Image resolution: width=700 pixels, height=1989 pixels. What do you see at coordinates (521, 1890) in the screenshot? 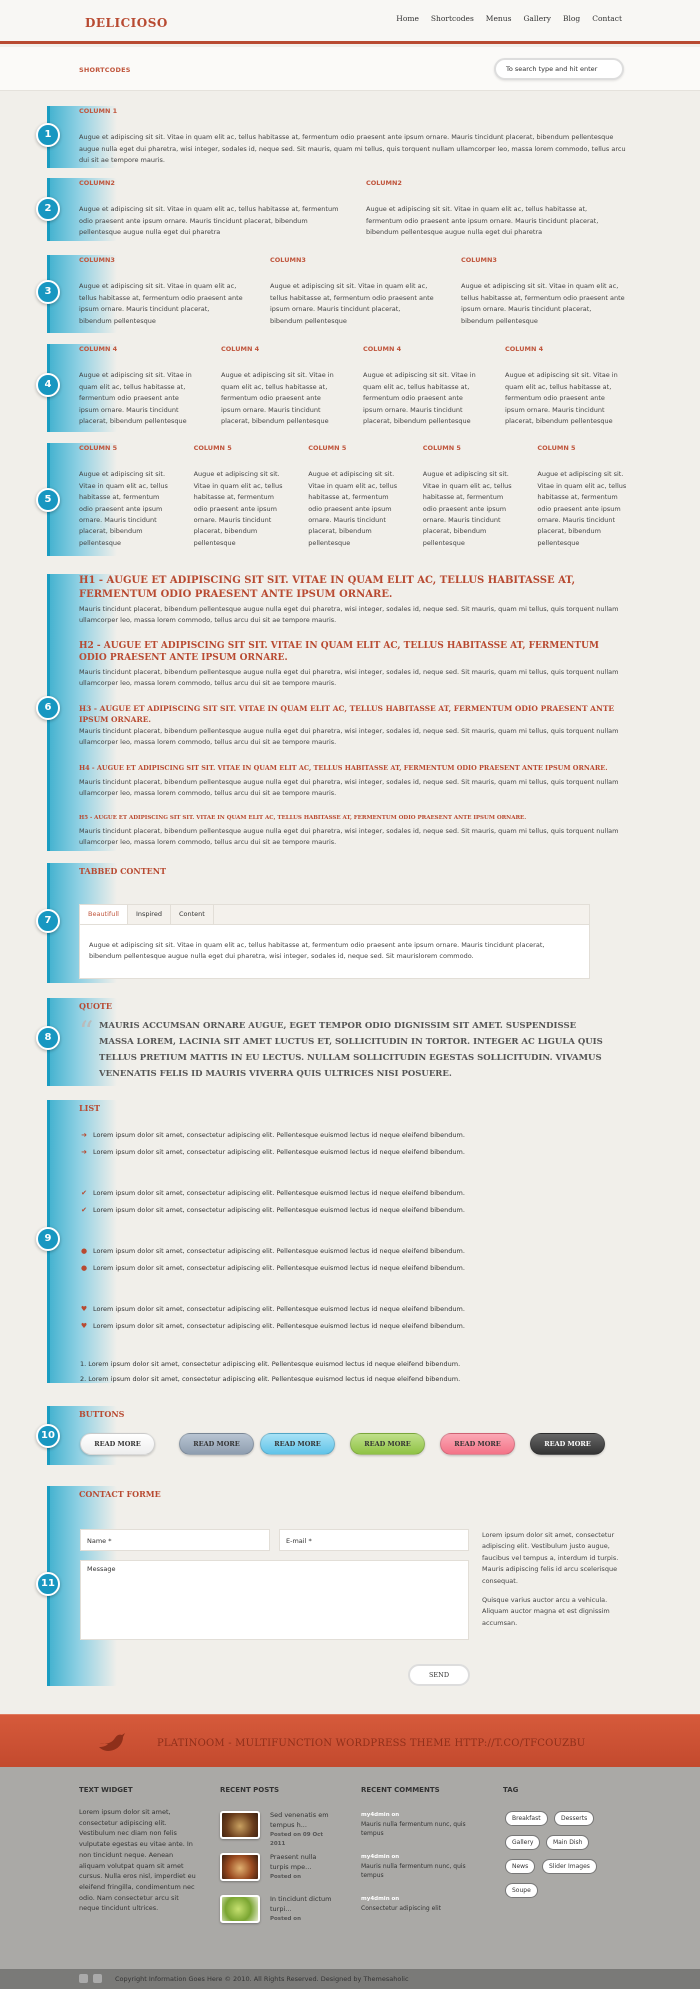
I see `tag-soupe: Soupe` at bounding box center [521, 1890].